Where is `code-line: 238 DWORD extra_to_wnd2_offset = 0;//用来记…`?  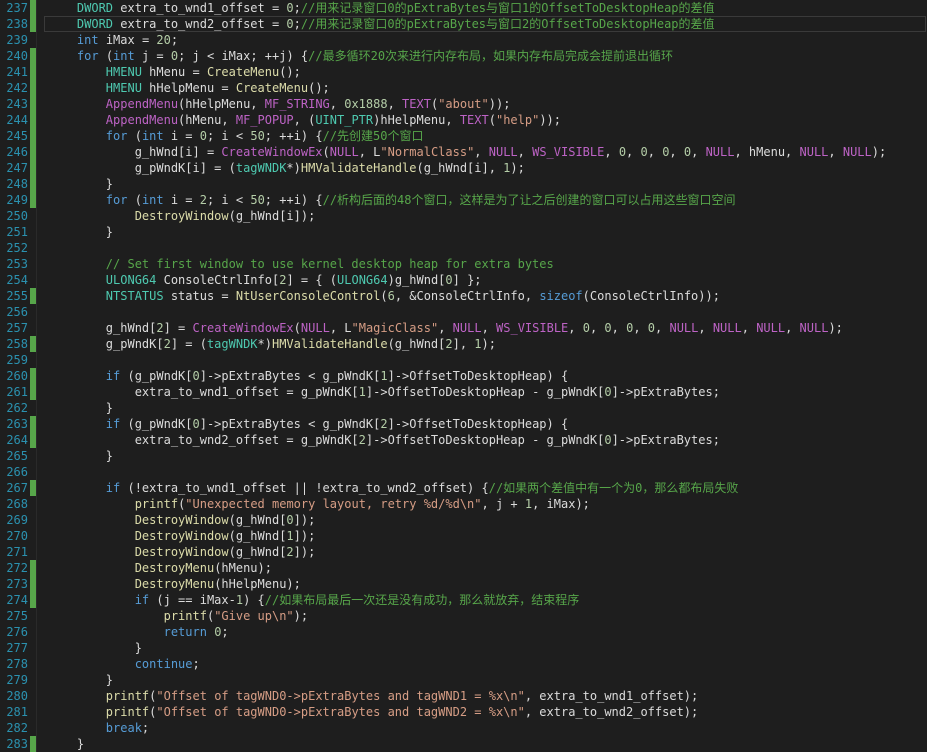
code-line: 238 DWORD extra_to_wnd2_offset = 0;//用来记… is located at coordinates (463, 24).